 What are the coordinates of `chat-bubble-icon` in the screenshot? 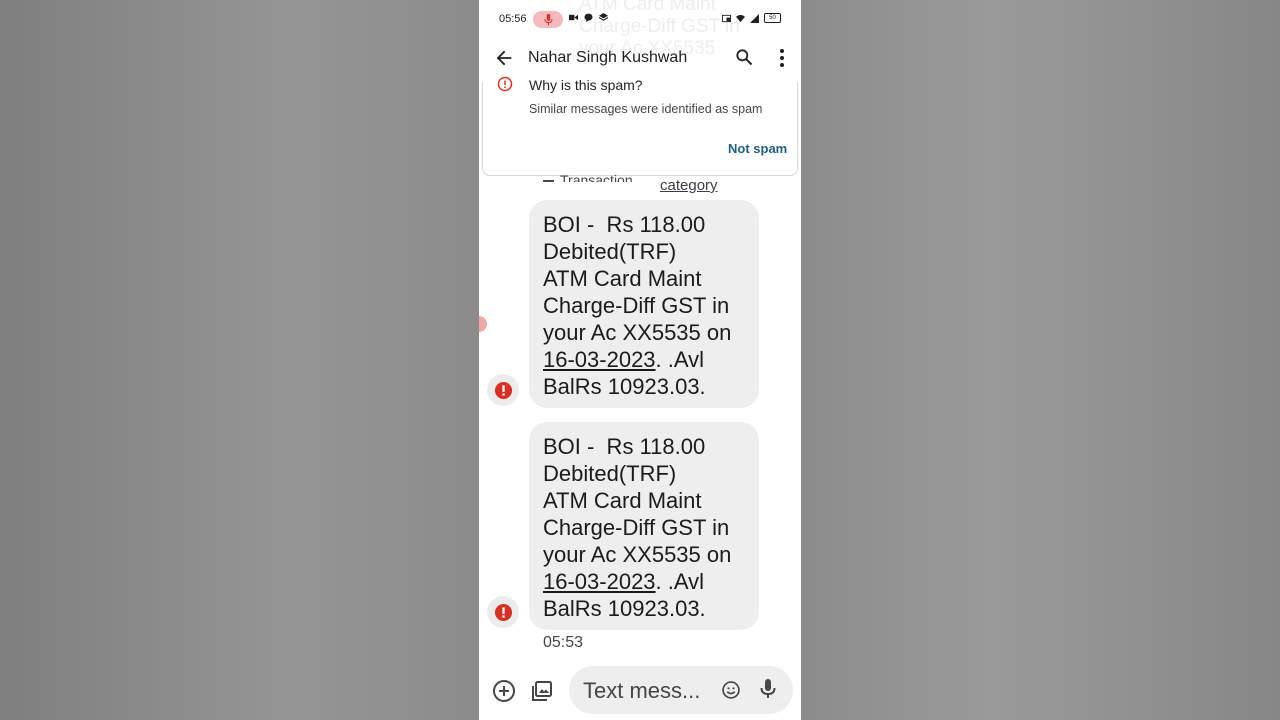 It's located at (588, 17).